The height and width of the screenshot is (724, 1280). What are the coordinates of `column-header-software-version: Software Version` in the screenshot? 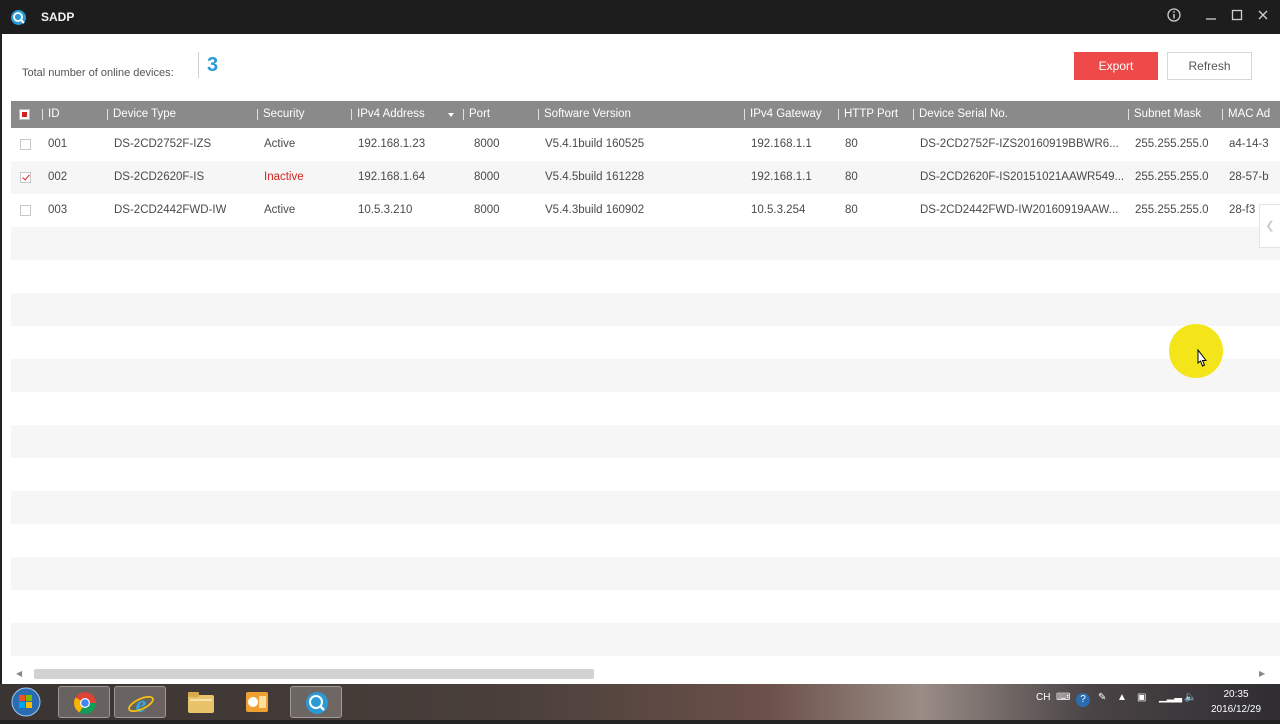 It's located at (584, 114).